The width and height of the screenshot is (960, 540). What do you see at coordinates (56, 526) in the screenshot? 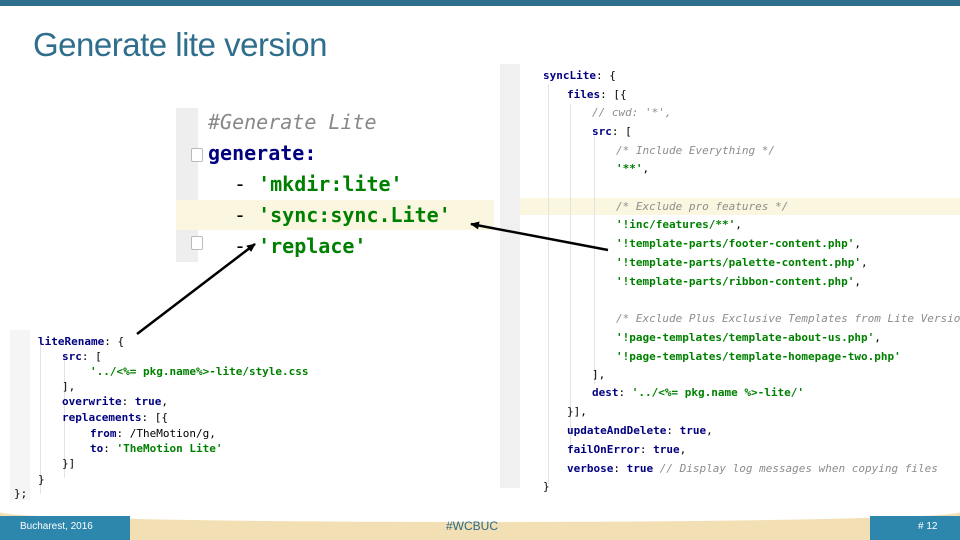
I see `footer-location: Bucharest, 2016` at bounding box center [56, 526].